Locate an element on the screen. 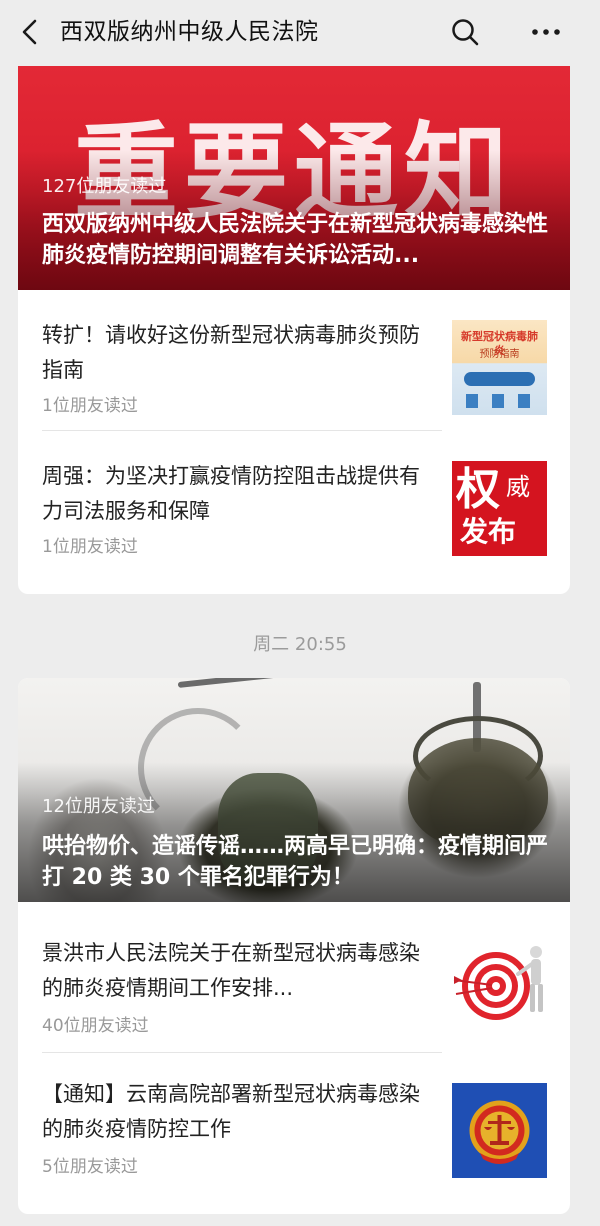 The width and height of the screenshot is (600, 1226). more-horizontal-icon is located at coordinates (546, 32).